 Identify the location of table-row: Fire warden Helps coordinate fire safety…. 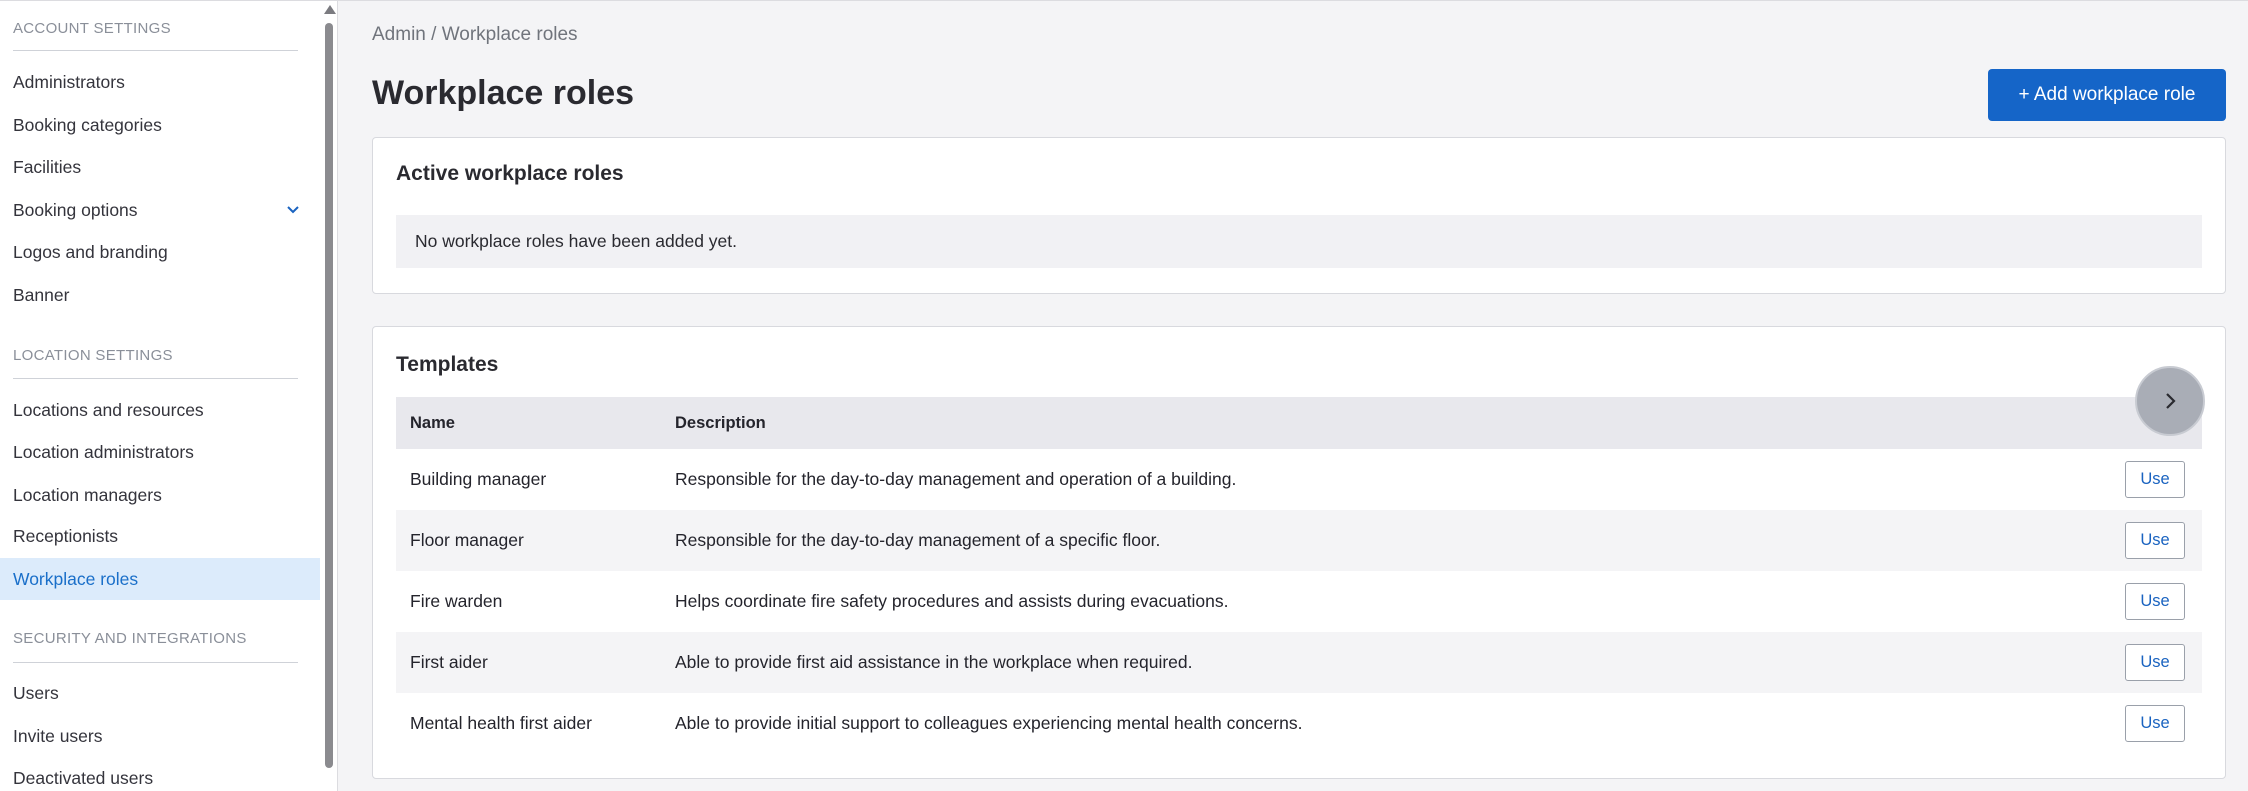
(1299, 601).